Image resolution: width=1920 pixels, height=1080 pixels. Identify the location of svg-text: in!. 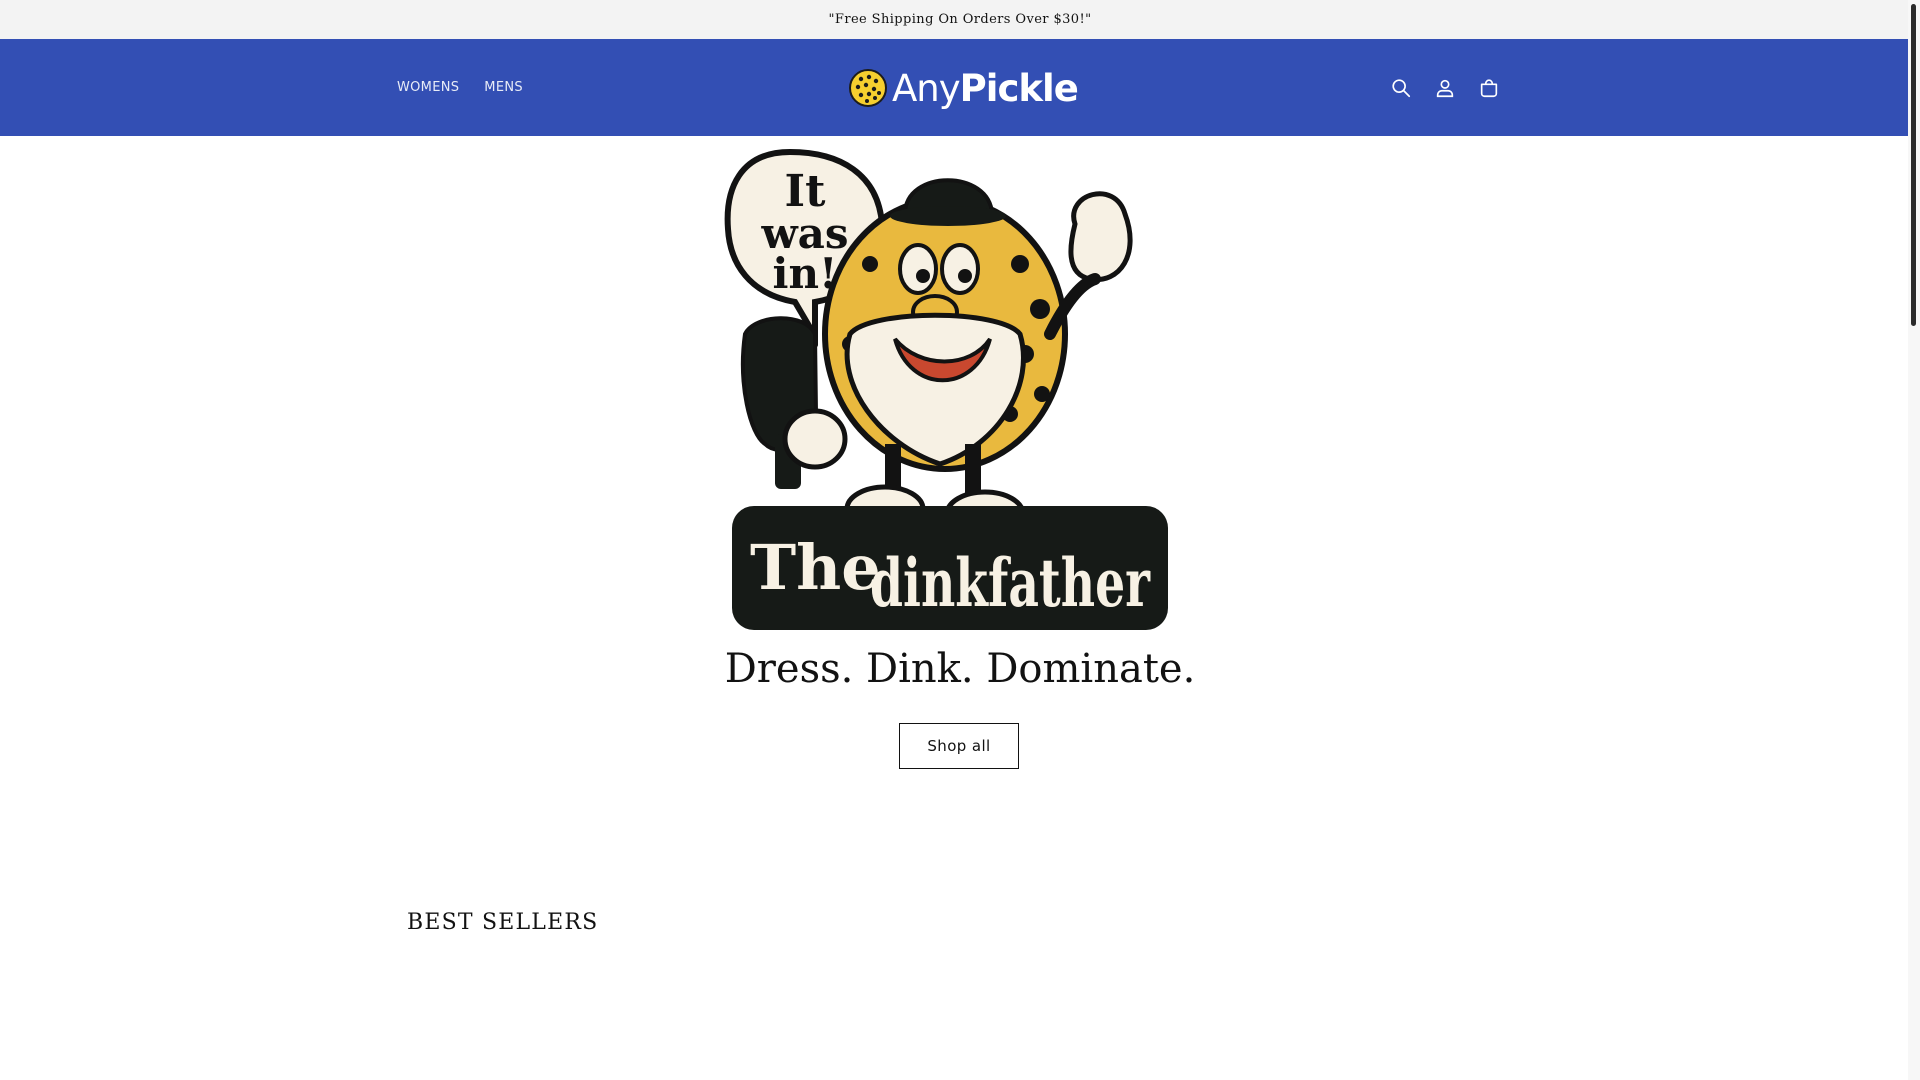
(805, 273).